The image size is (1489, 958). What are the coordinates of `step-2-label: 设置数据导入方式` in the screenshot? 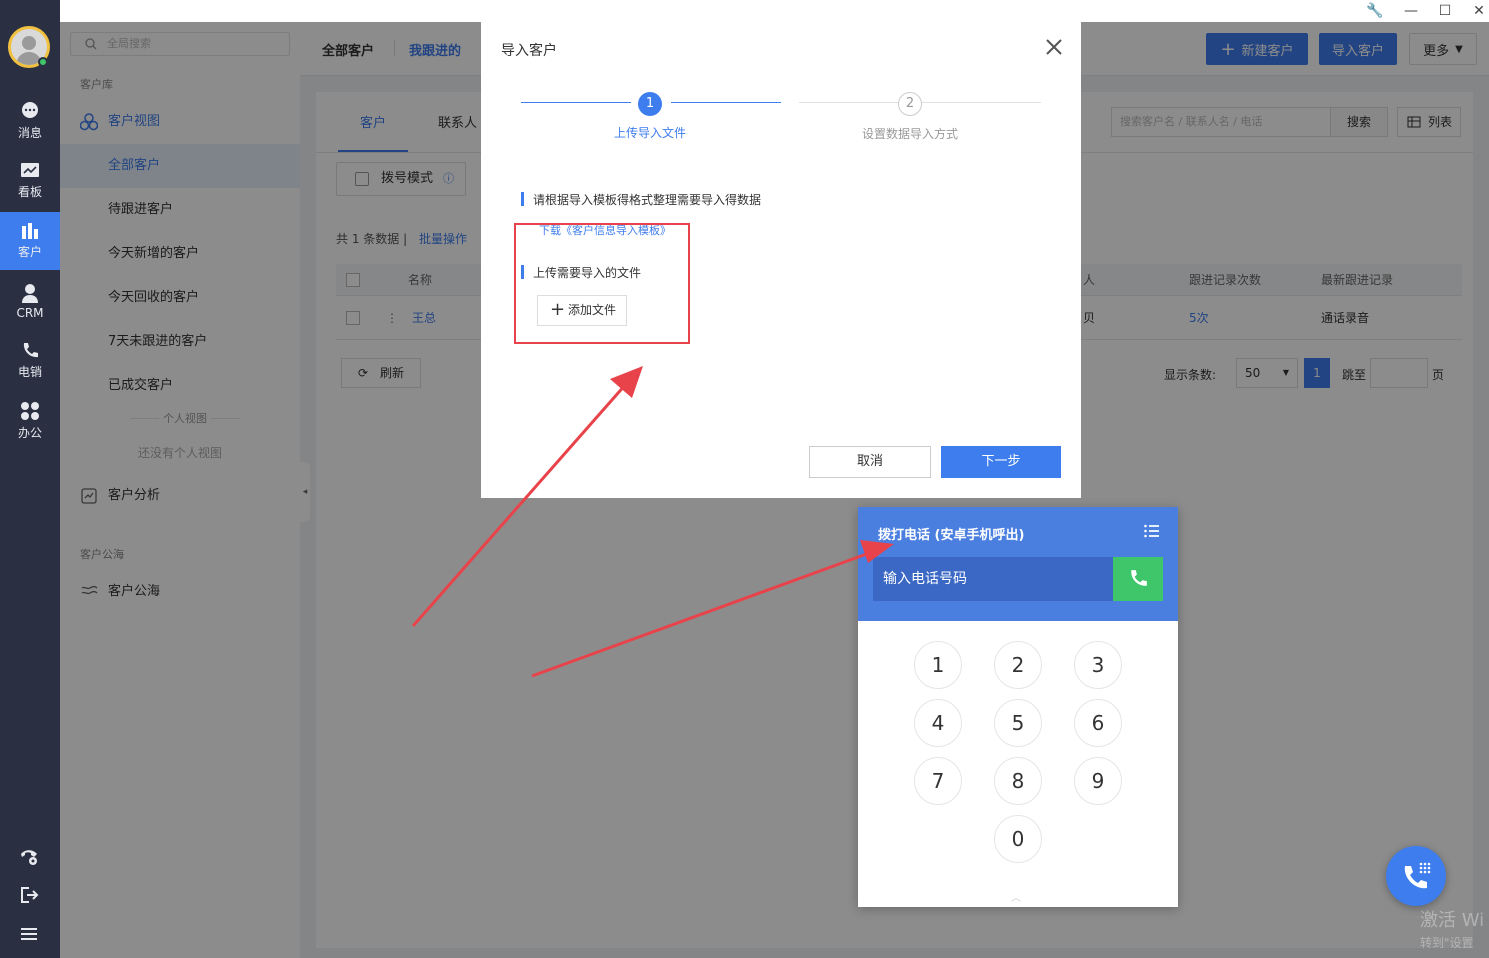 It's located at (909, 134).